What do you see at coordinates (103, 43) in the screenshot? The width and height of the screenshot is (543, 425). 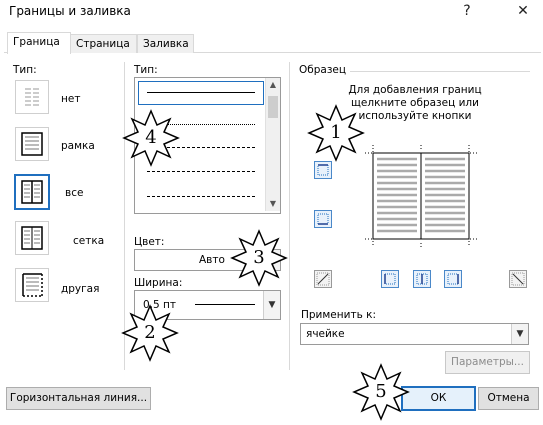 I see `tab-page: Страница` at bounding box center [103, 43].